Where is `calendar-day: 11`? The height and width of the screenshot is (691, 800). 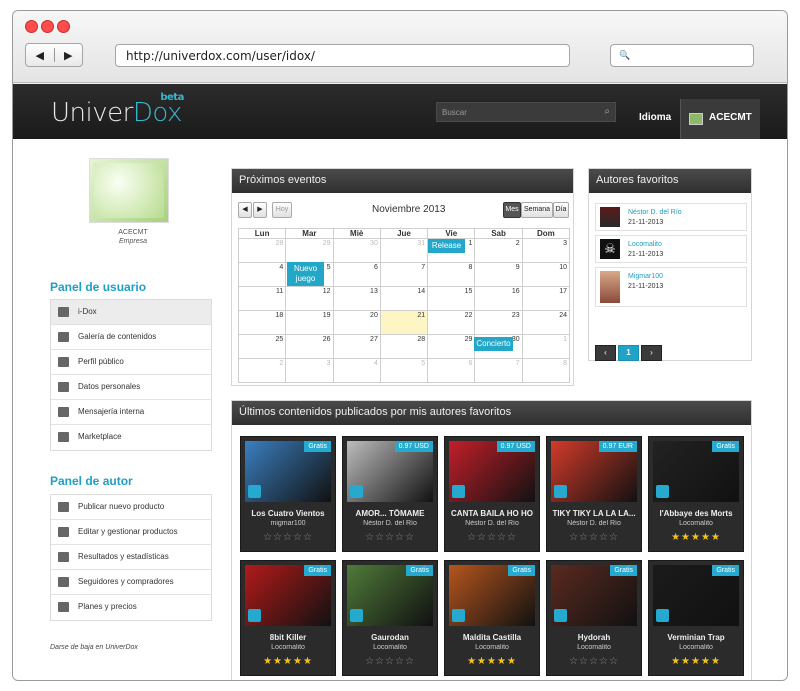 calendar-day: 11 is located at coordinates (262, 298).